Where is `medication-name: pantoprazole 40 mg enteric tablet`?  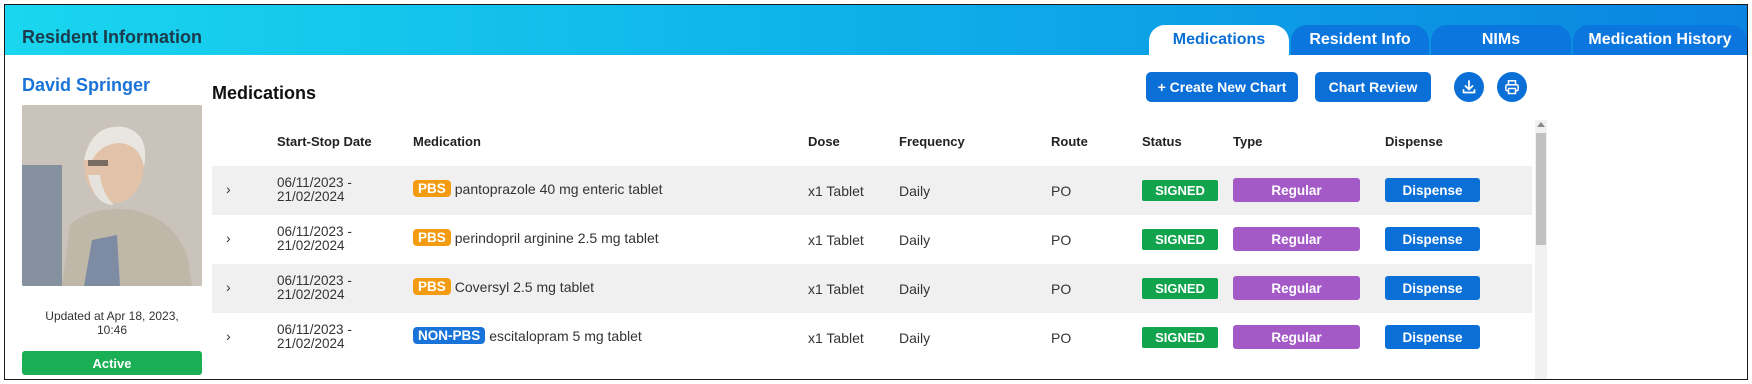 medication-name: pantoprazole 40 mg enteric tablet is located at coordinates (558, 188).